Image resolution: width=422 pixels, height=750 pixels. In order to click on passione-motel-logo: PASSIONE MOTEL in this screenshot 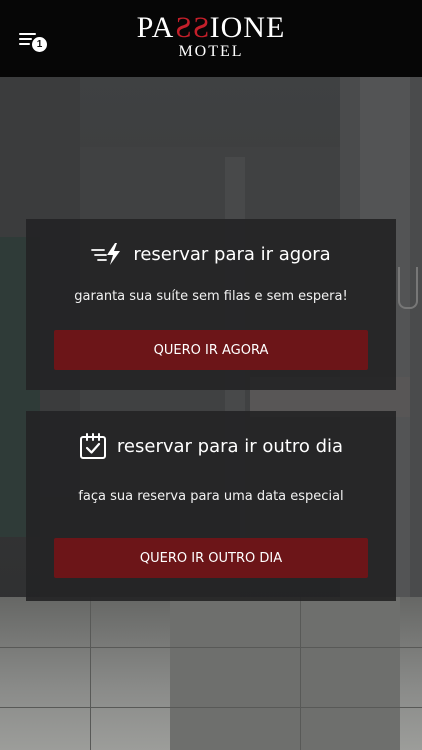, I will do `click(211, 37)`.